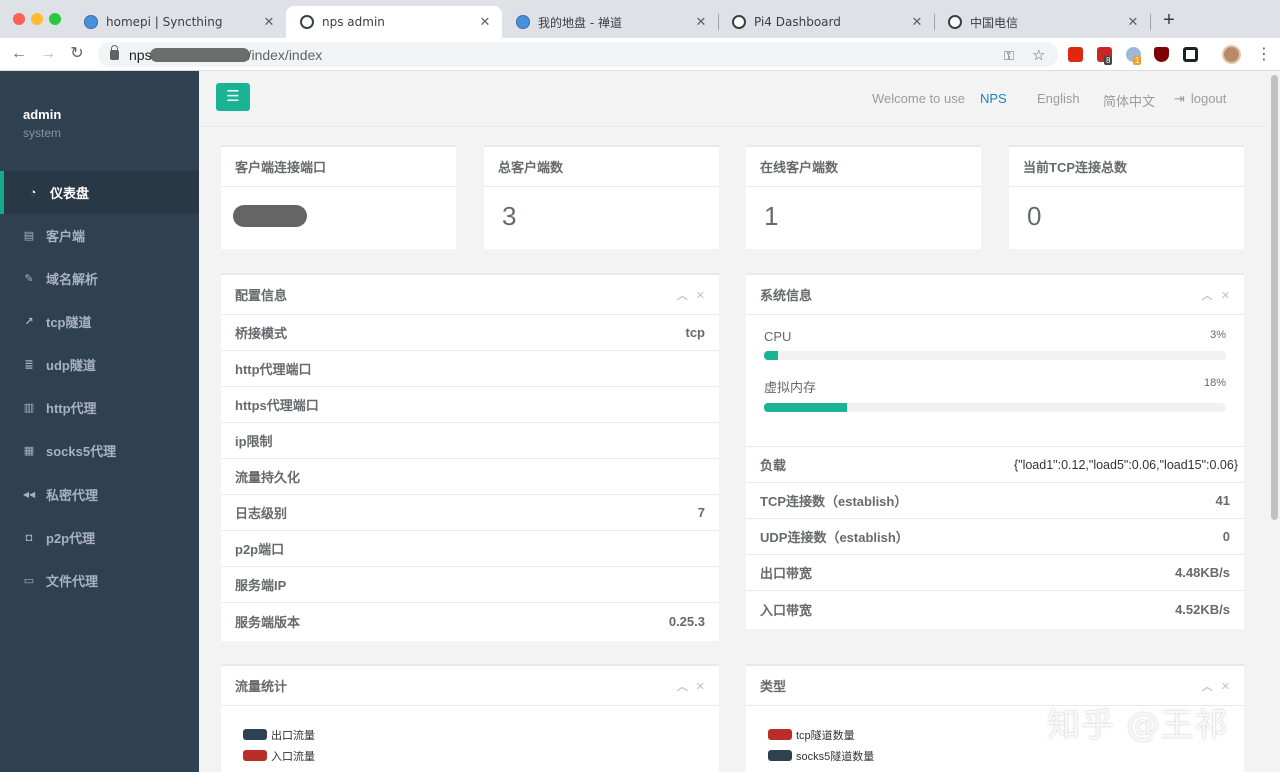 The image size is (1280, 772). I want to click on sidebar-item-socks5-proxy: ▦ socks5代理, so click(99, 450).